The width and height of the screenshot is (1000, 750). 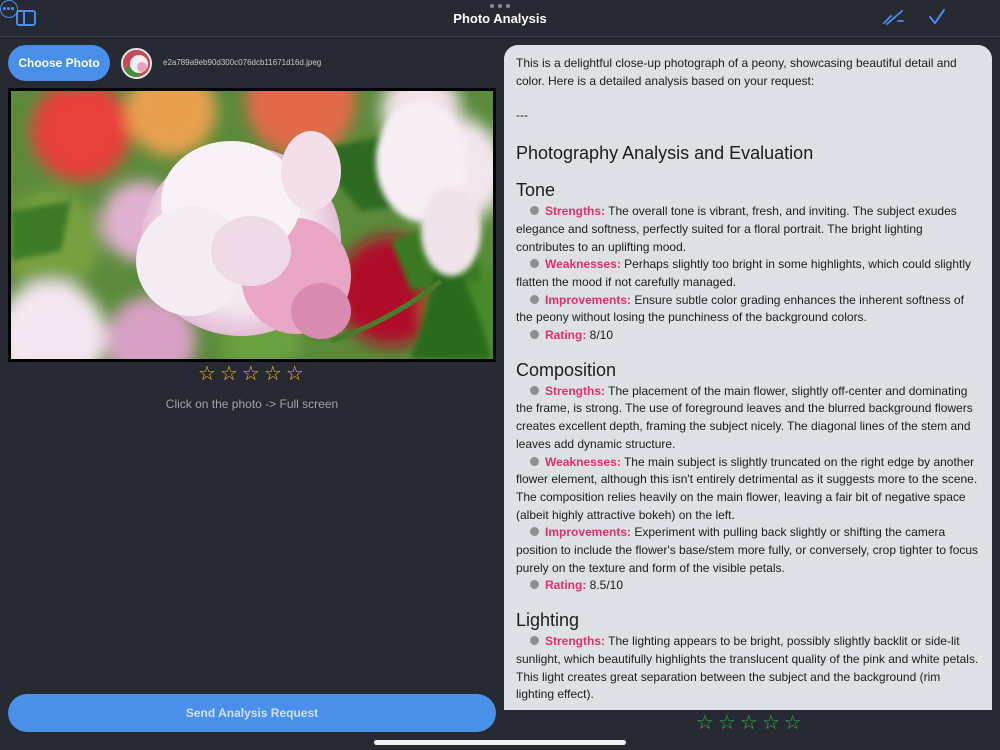 What do you see at coordinates (600, 335) in the screenshot?
I see `item-text: 8/10` at bounding box center [600, 335].